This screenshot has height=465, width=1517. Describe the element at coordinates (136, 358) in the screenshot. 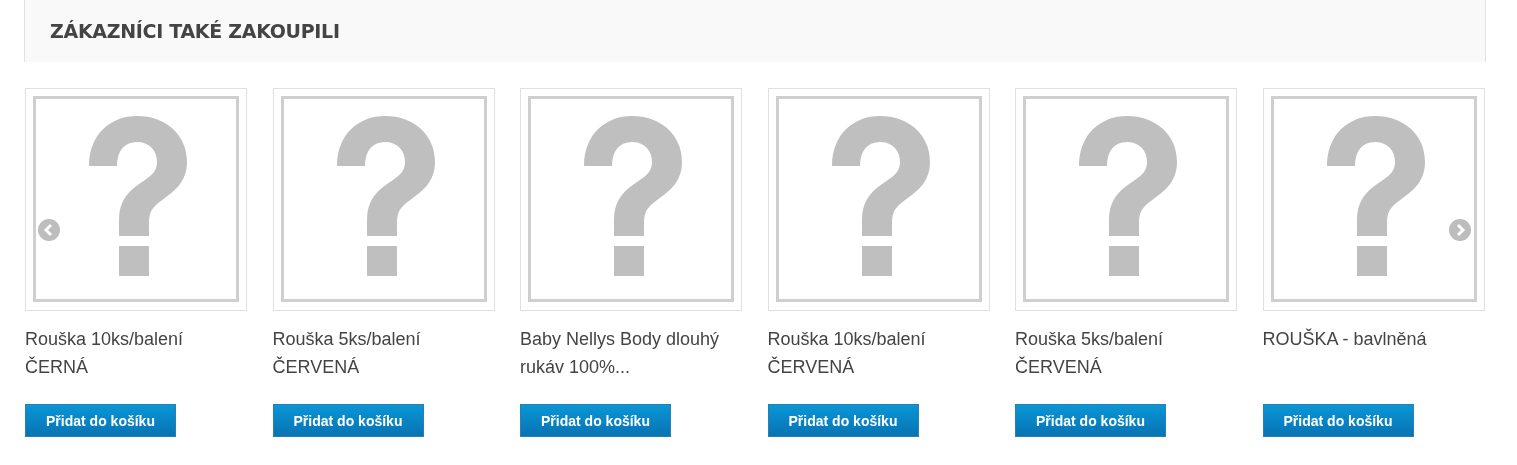

I see `product-name-link: Rouška 10ks/balení ČERNÁ` at that location.